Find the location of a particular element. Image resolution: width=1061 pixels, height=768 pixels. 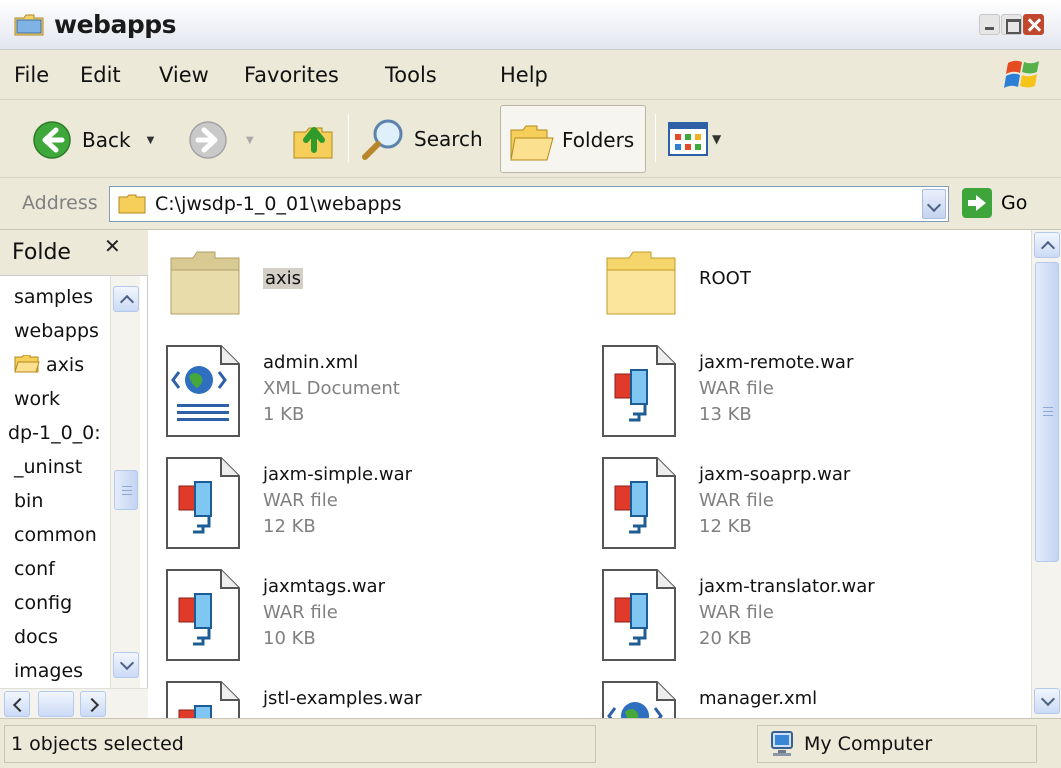

file-name: admin.xml is located at coordinates (311, 362).